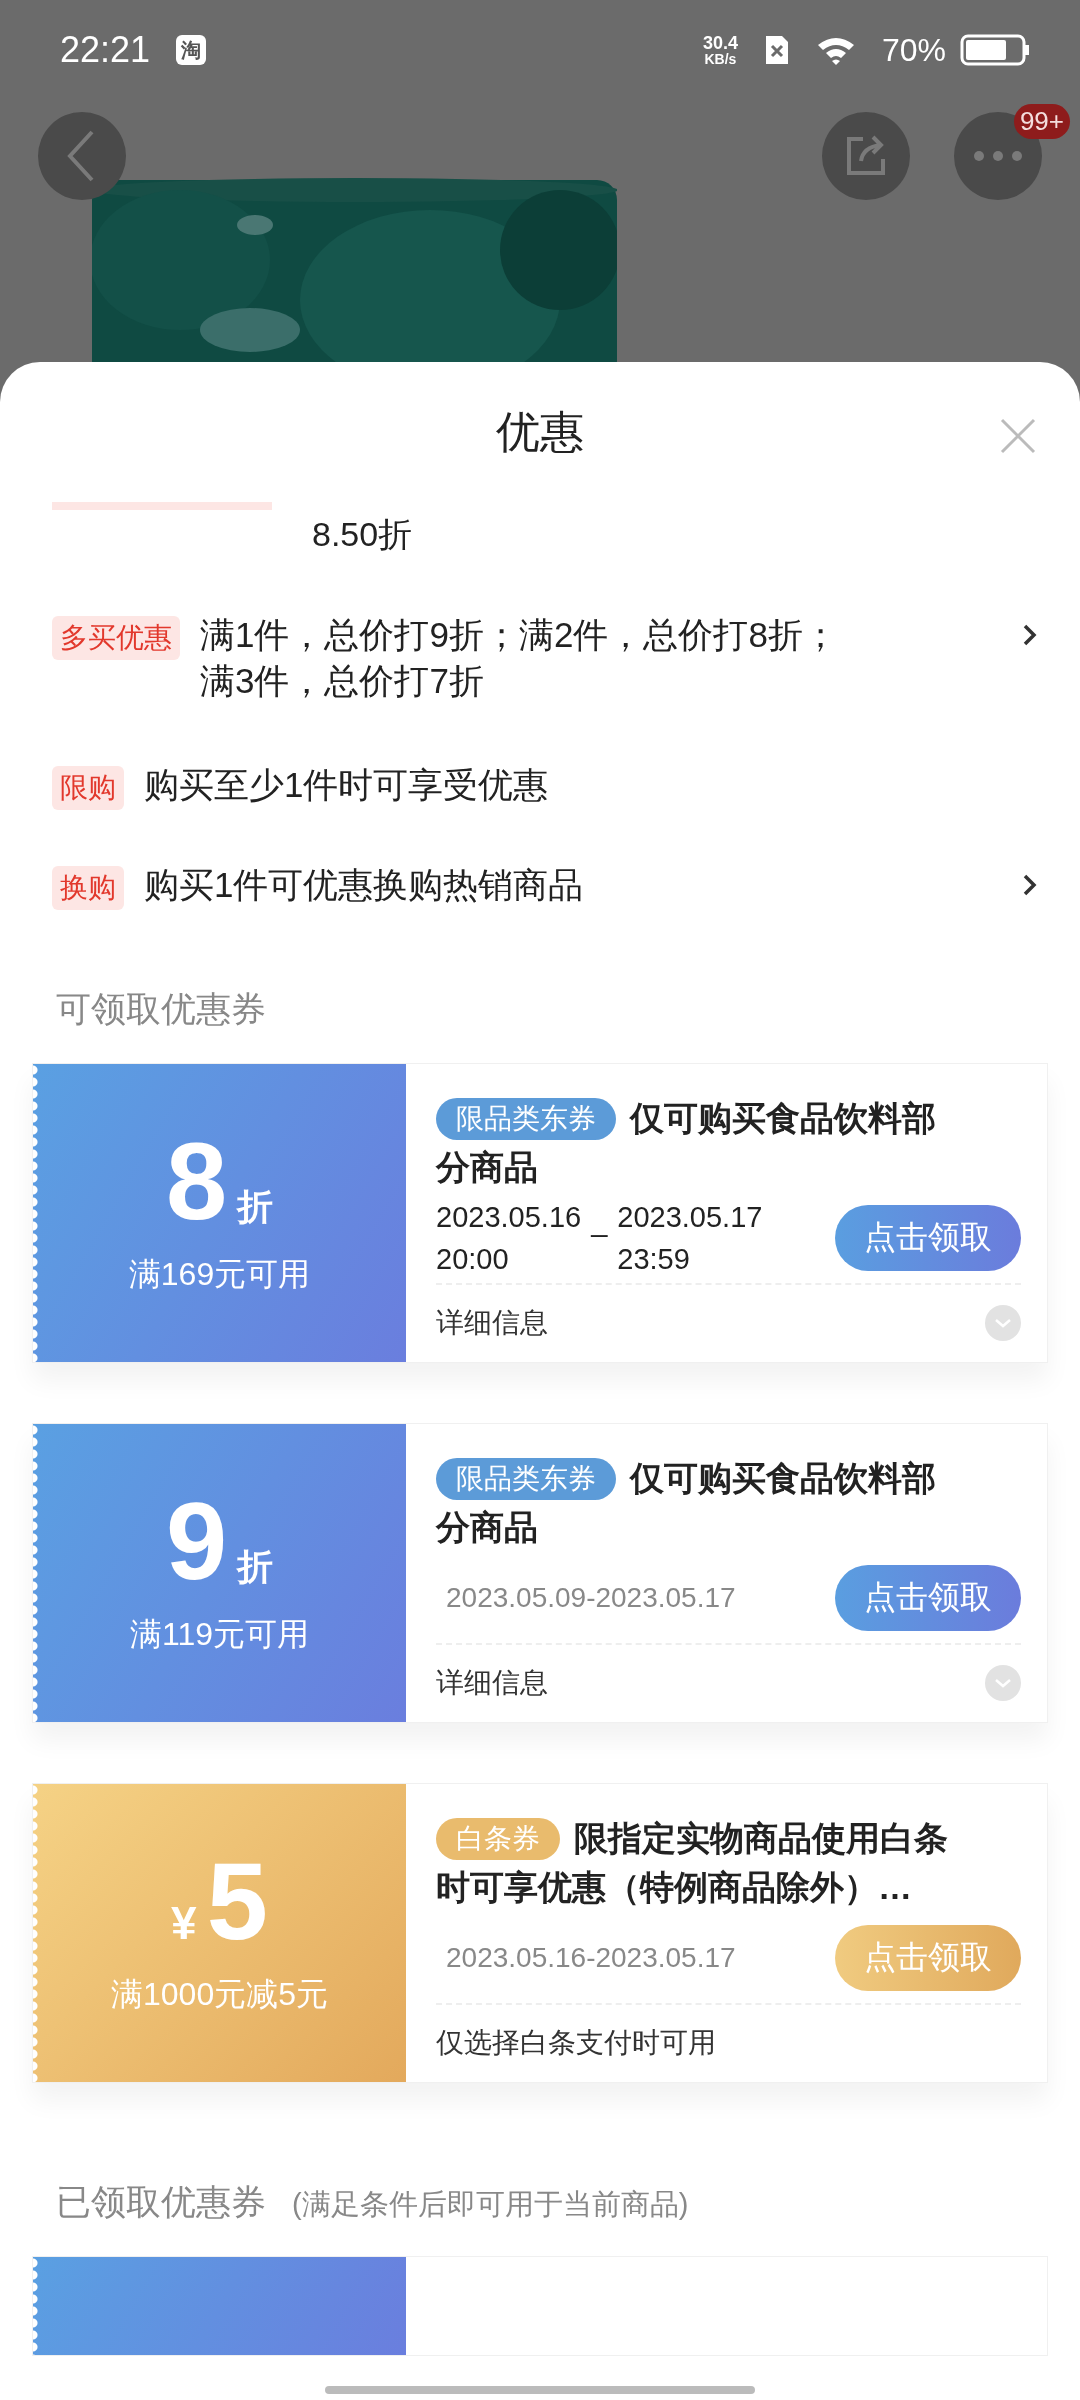 Image resolution: width=1080 pixels, height=2400 pixels. What do you see at coordinates (720, 43) in the screenshot?
I see `network-speed: 30.4` at bounding box center [720, 43].